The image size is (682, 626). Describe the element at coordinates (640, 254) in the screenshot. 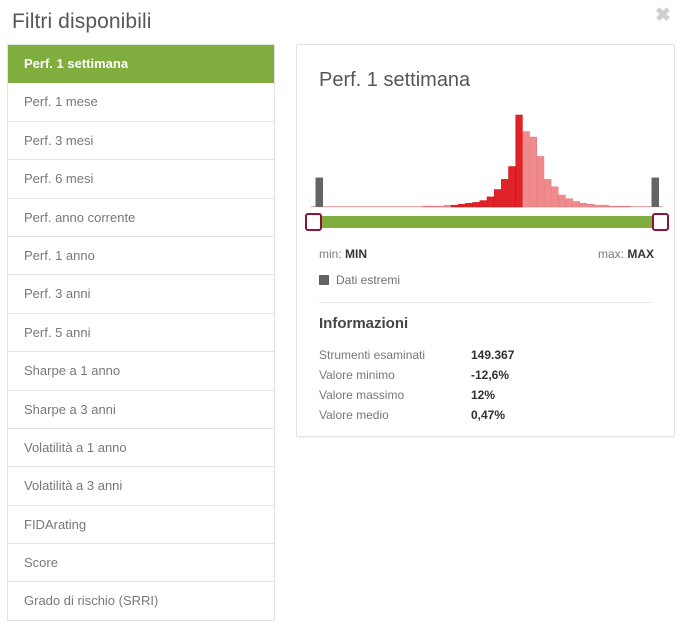

I see `max-value: MAX` at that location.